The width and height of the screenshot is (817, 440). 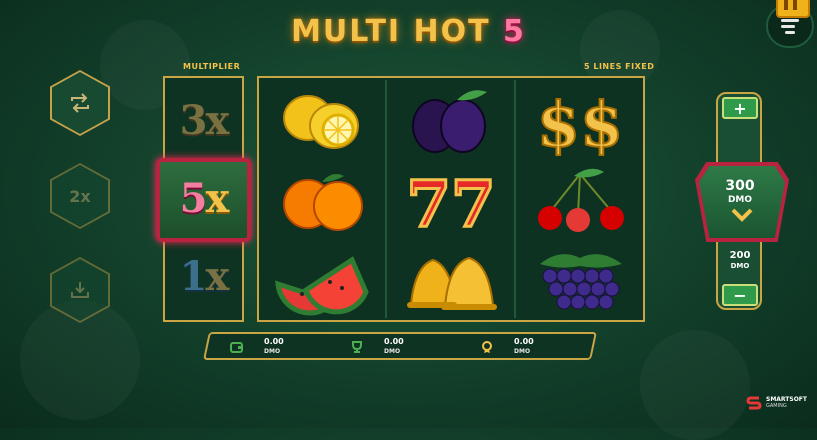 I want to click on next-bet-value: 200, so click(x=408, y=255).